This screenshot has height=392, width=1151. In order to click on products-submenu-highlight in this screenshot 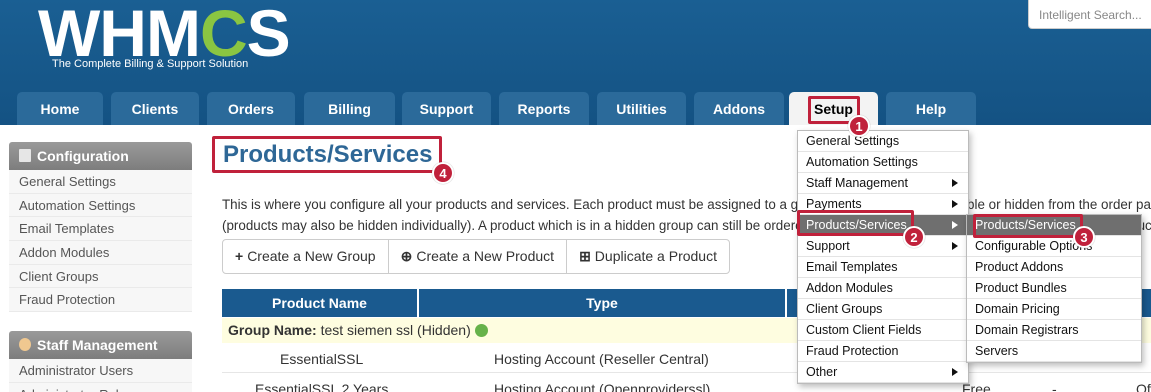, I will do `click(1028, 226)`.